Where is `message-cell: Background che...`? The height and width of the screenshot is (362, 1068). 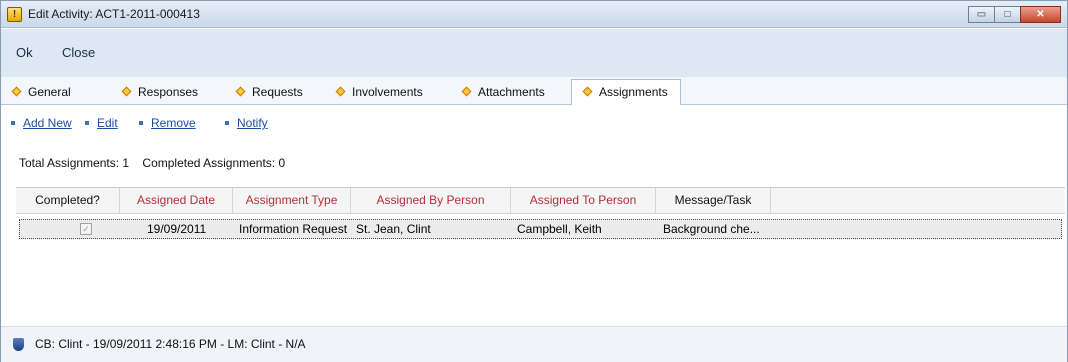 message-cell: Background che... is located at coordinates (711, 229).